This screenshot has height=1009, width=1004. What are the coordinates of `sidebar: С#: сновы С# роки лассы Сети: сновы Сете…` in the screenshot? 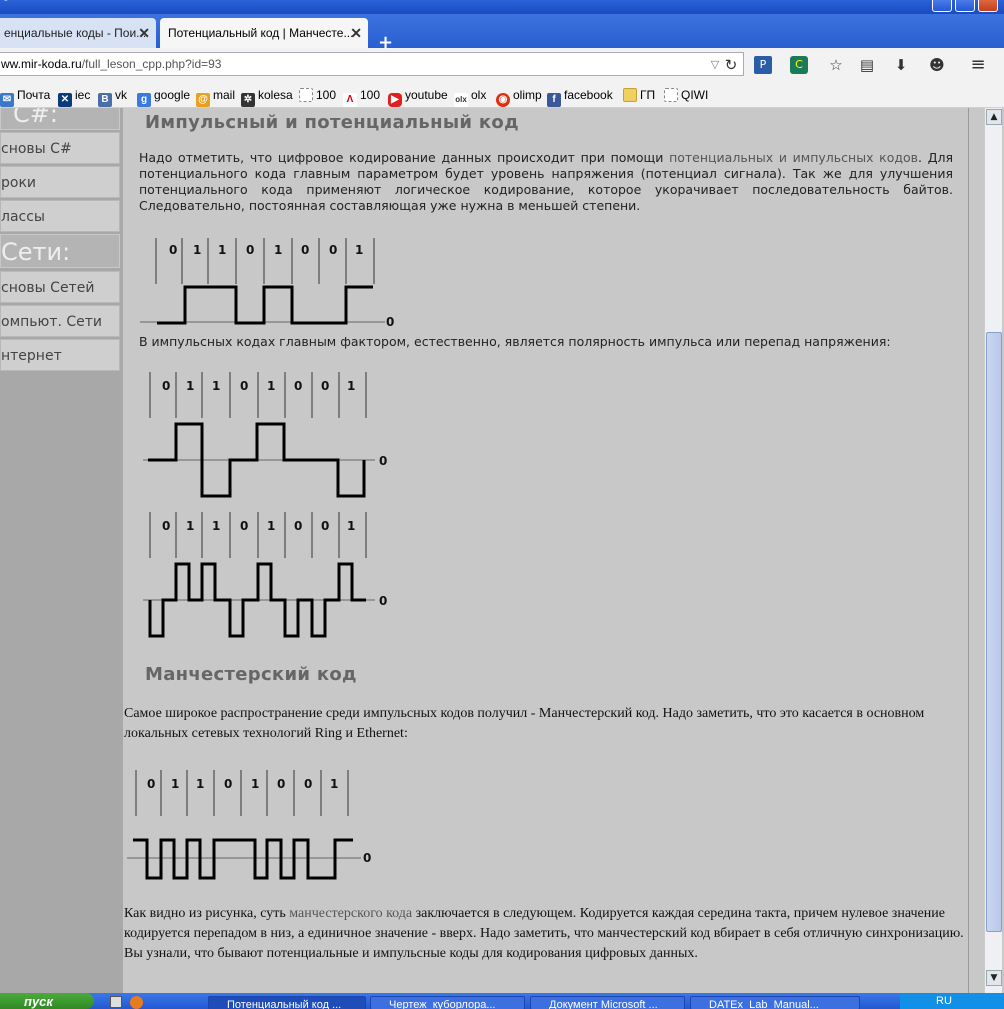 It's located at (61, 550).